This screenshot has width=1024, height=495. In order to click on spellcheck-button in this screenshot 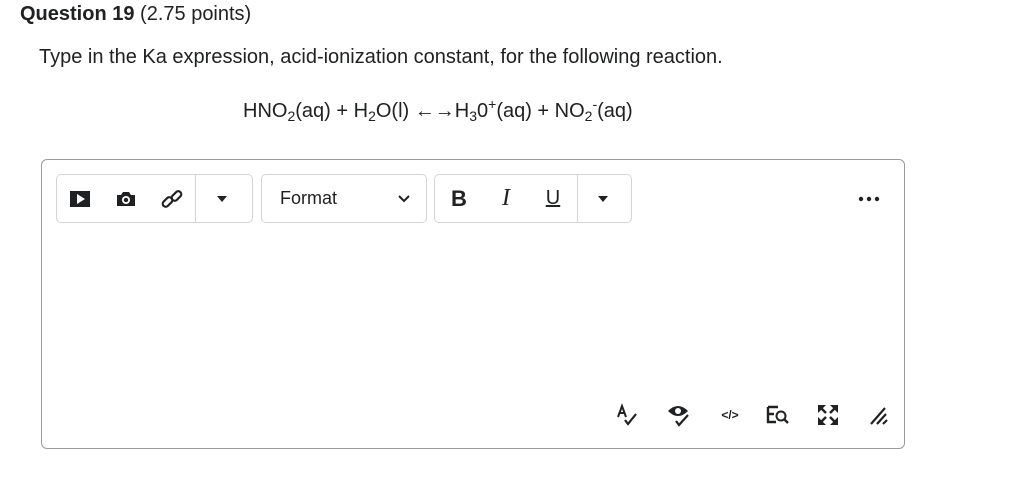, I will do `click(627, 415)`.